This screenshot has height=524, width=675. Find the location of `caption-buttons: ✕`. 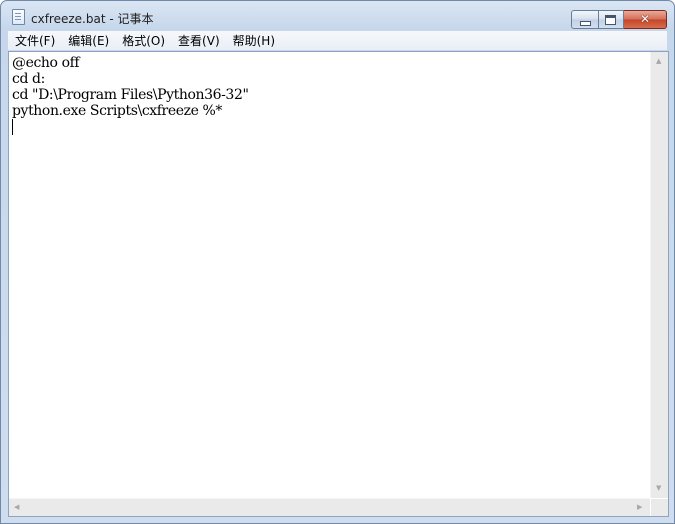

caption-buttons: ✕ is located at coordinates (619, 19).